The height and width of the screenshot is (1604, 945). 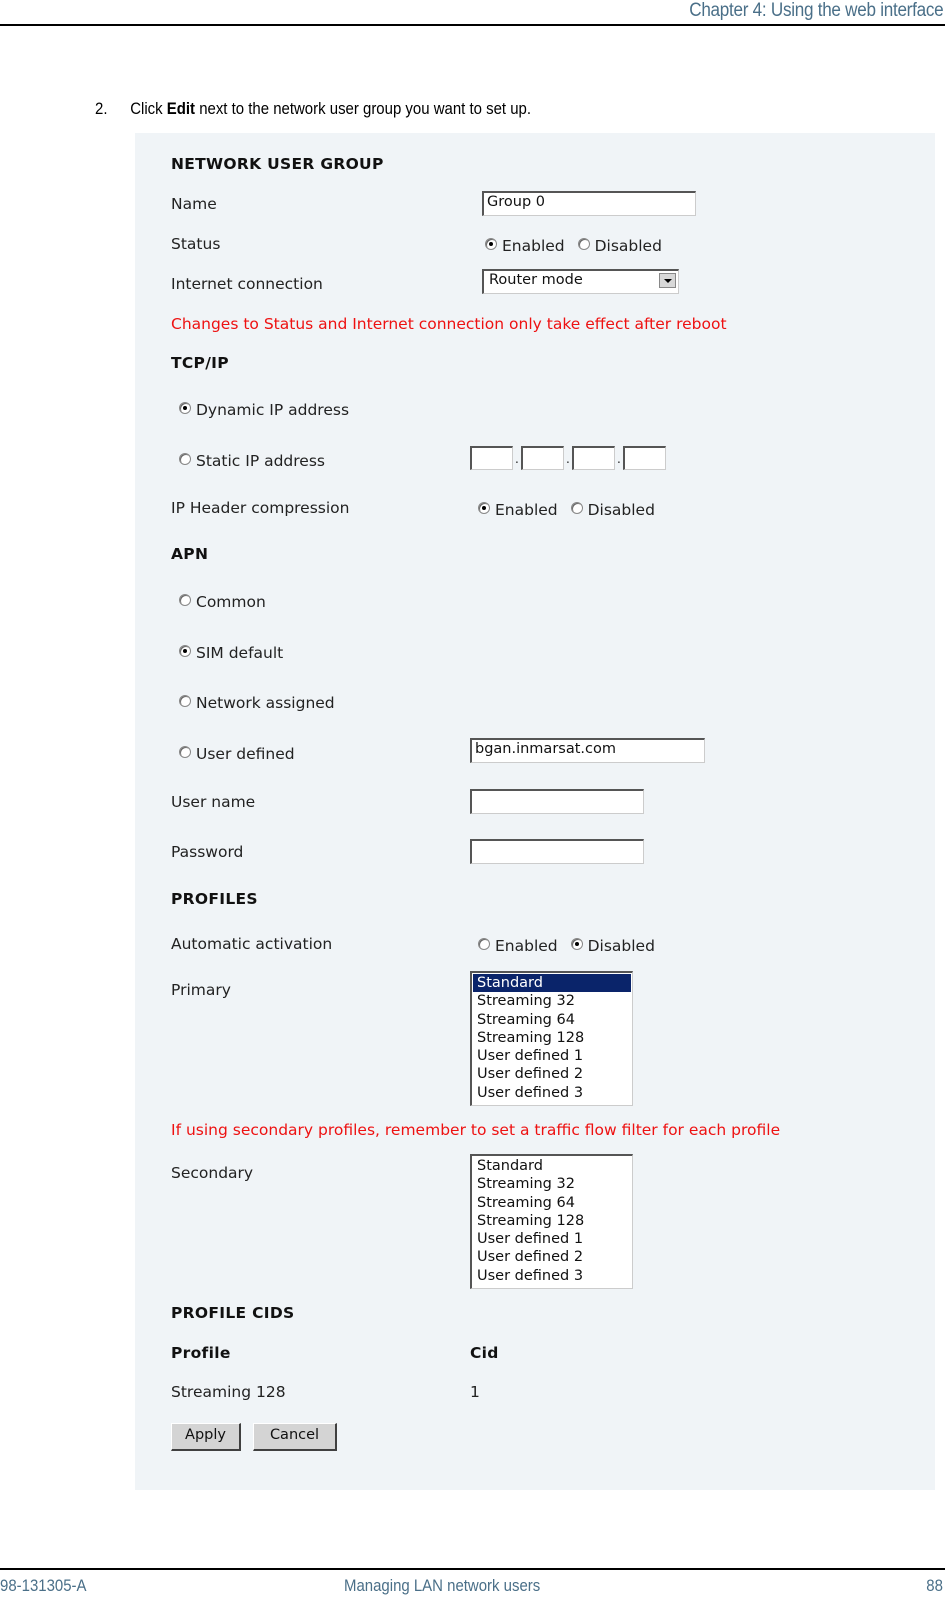 I want to click on column-header-cid: Cid, so click(x=484, y=1353).